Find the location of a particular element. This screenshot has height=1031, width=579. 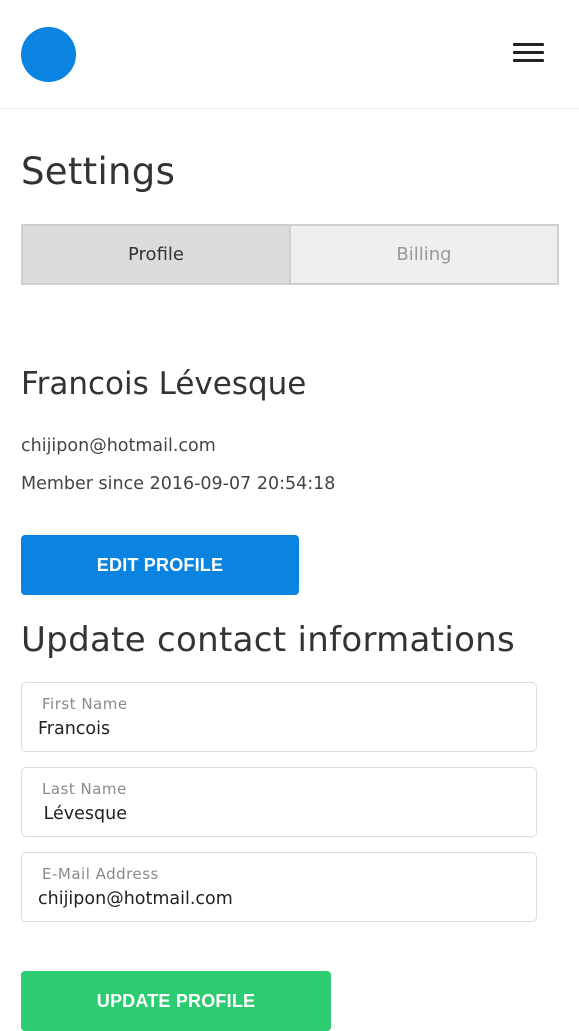

last-name-field: Last Name is located at coordinates (279, 802).